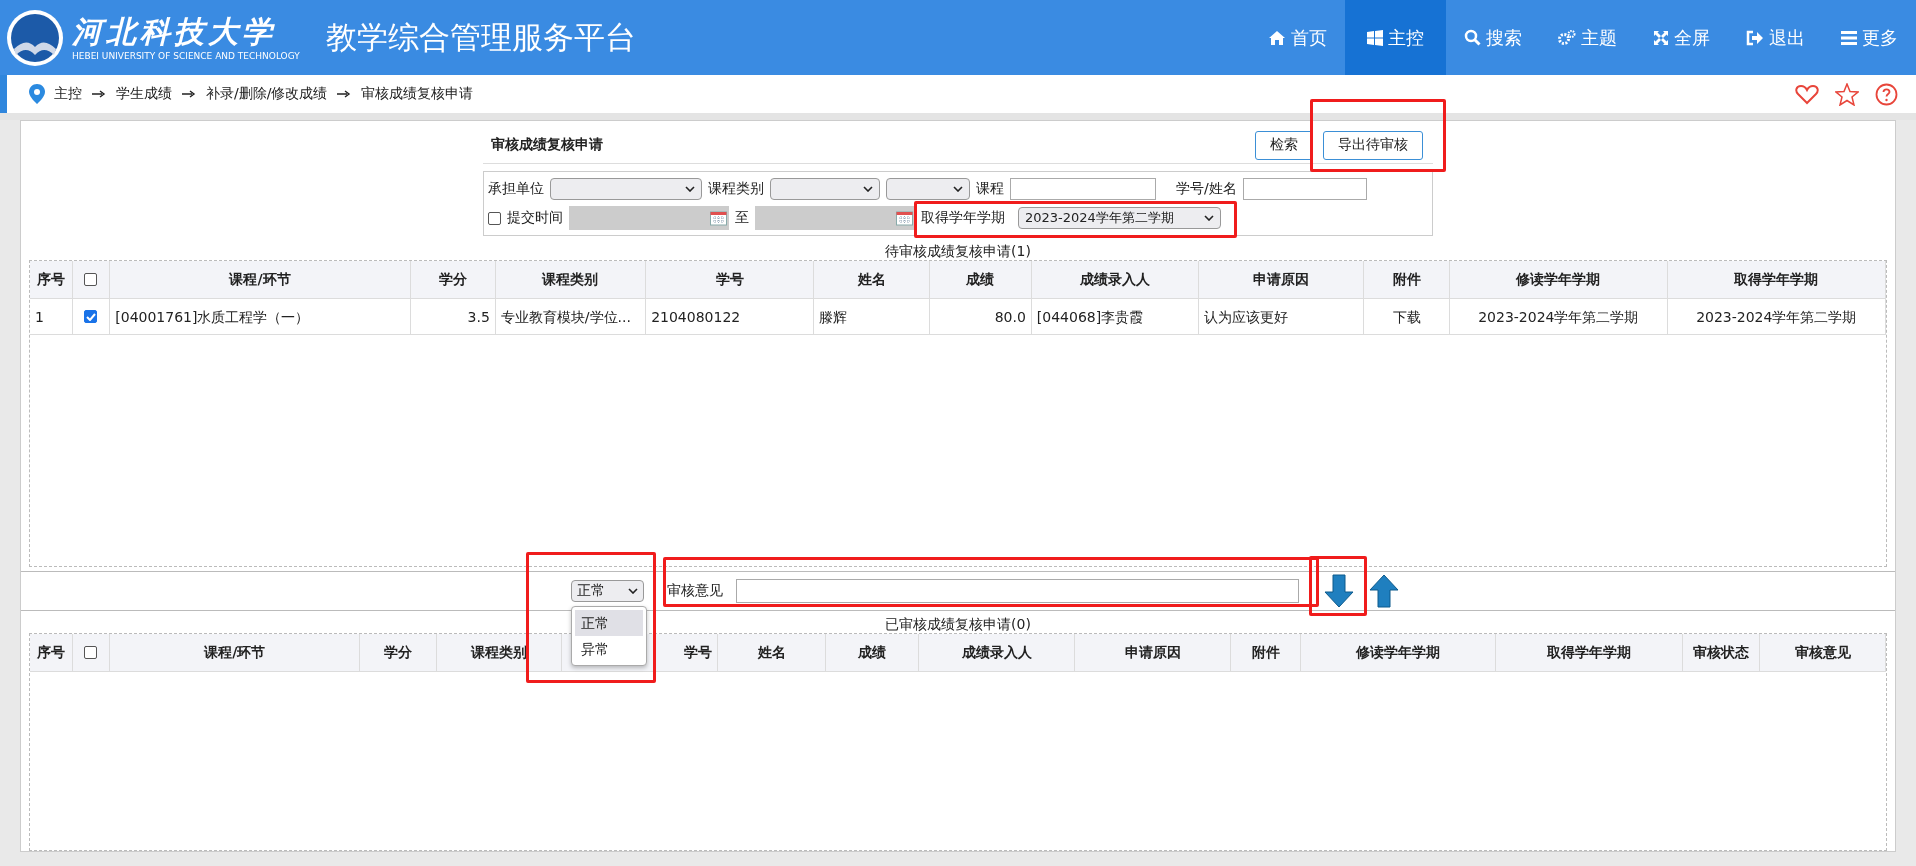 The height and width of the screenshot is (866, 1916). What do you see at coordinates (1681, 37) in the screenshot?
I see `nav-item: 全屏` at bounding box center [1681, 37].